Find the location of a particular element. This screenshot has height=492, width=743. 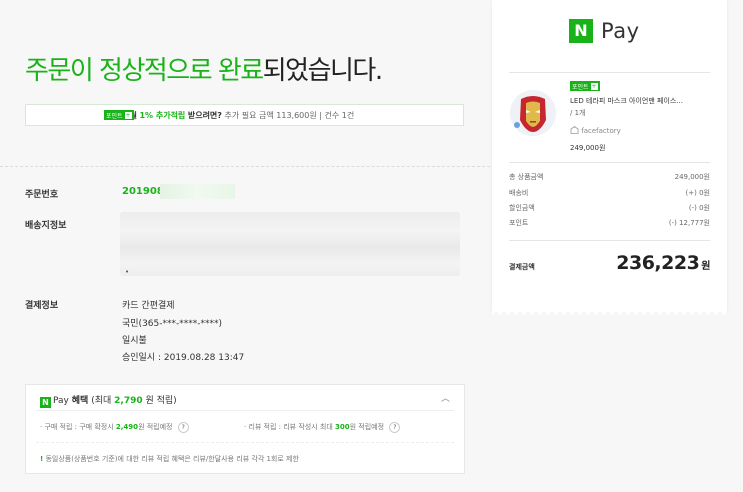

approval-datetime: 승인일시 : 2019.08.28 13:47 is located at coordinates (183, 358).